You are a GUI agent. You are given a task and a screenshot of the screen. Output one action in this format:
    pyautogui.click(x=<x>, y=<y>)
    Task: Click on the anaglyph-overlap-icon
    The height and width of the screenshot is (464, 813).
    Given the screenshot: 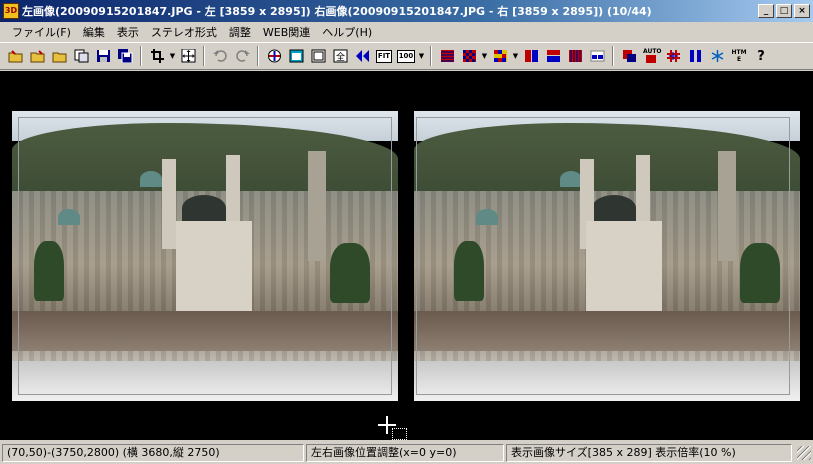 What is the action you would take?
    pyautogui.click(x=629, y=56)
    